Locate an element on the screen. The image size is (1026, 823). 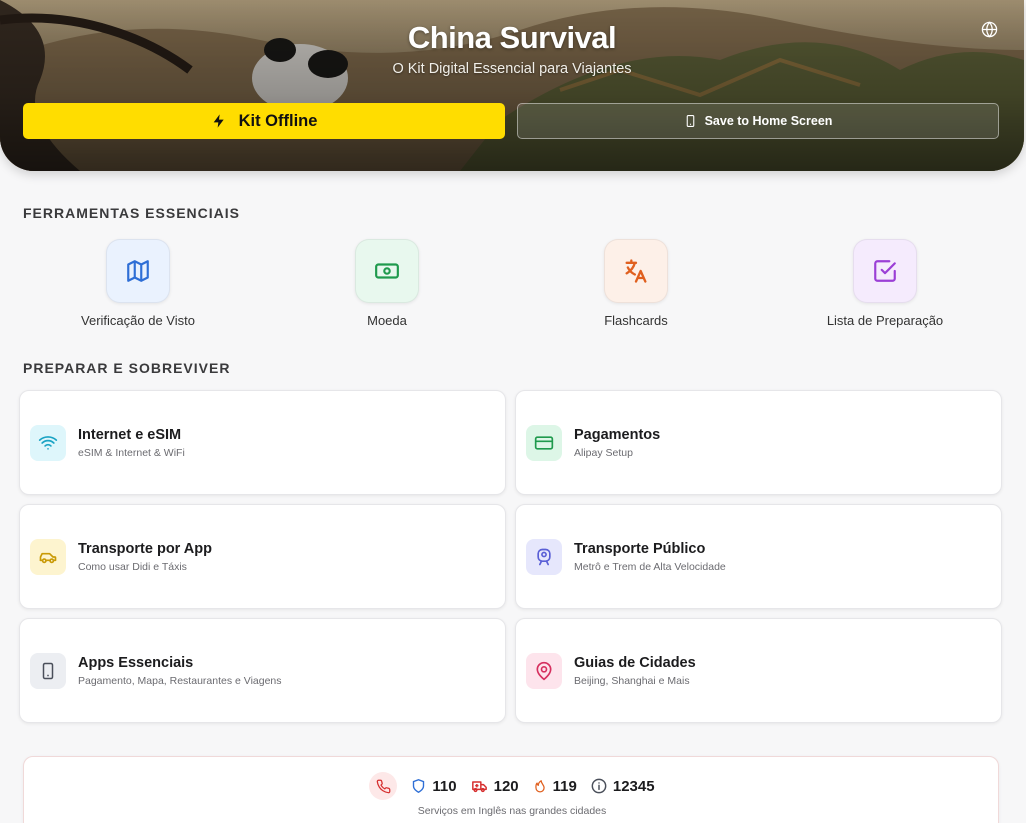
emergency-numbers-row: 110 120 119 12345 is located at coordinates (512, 786).